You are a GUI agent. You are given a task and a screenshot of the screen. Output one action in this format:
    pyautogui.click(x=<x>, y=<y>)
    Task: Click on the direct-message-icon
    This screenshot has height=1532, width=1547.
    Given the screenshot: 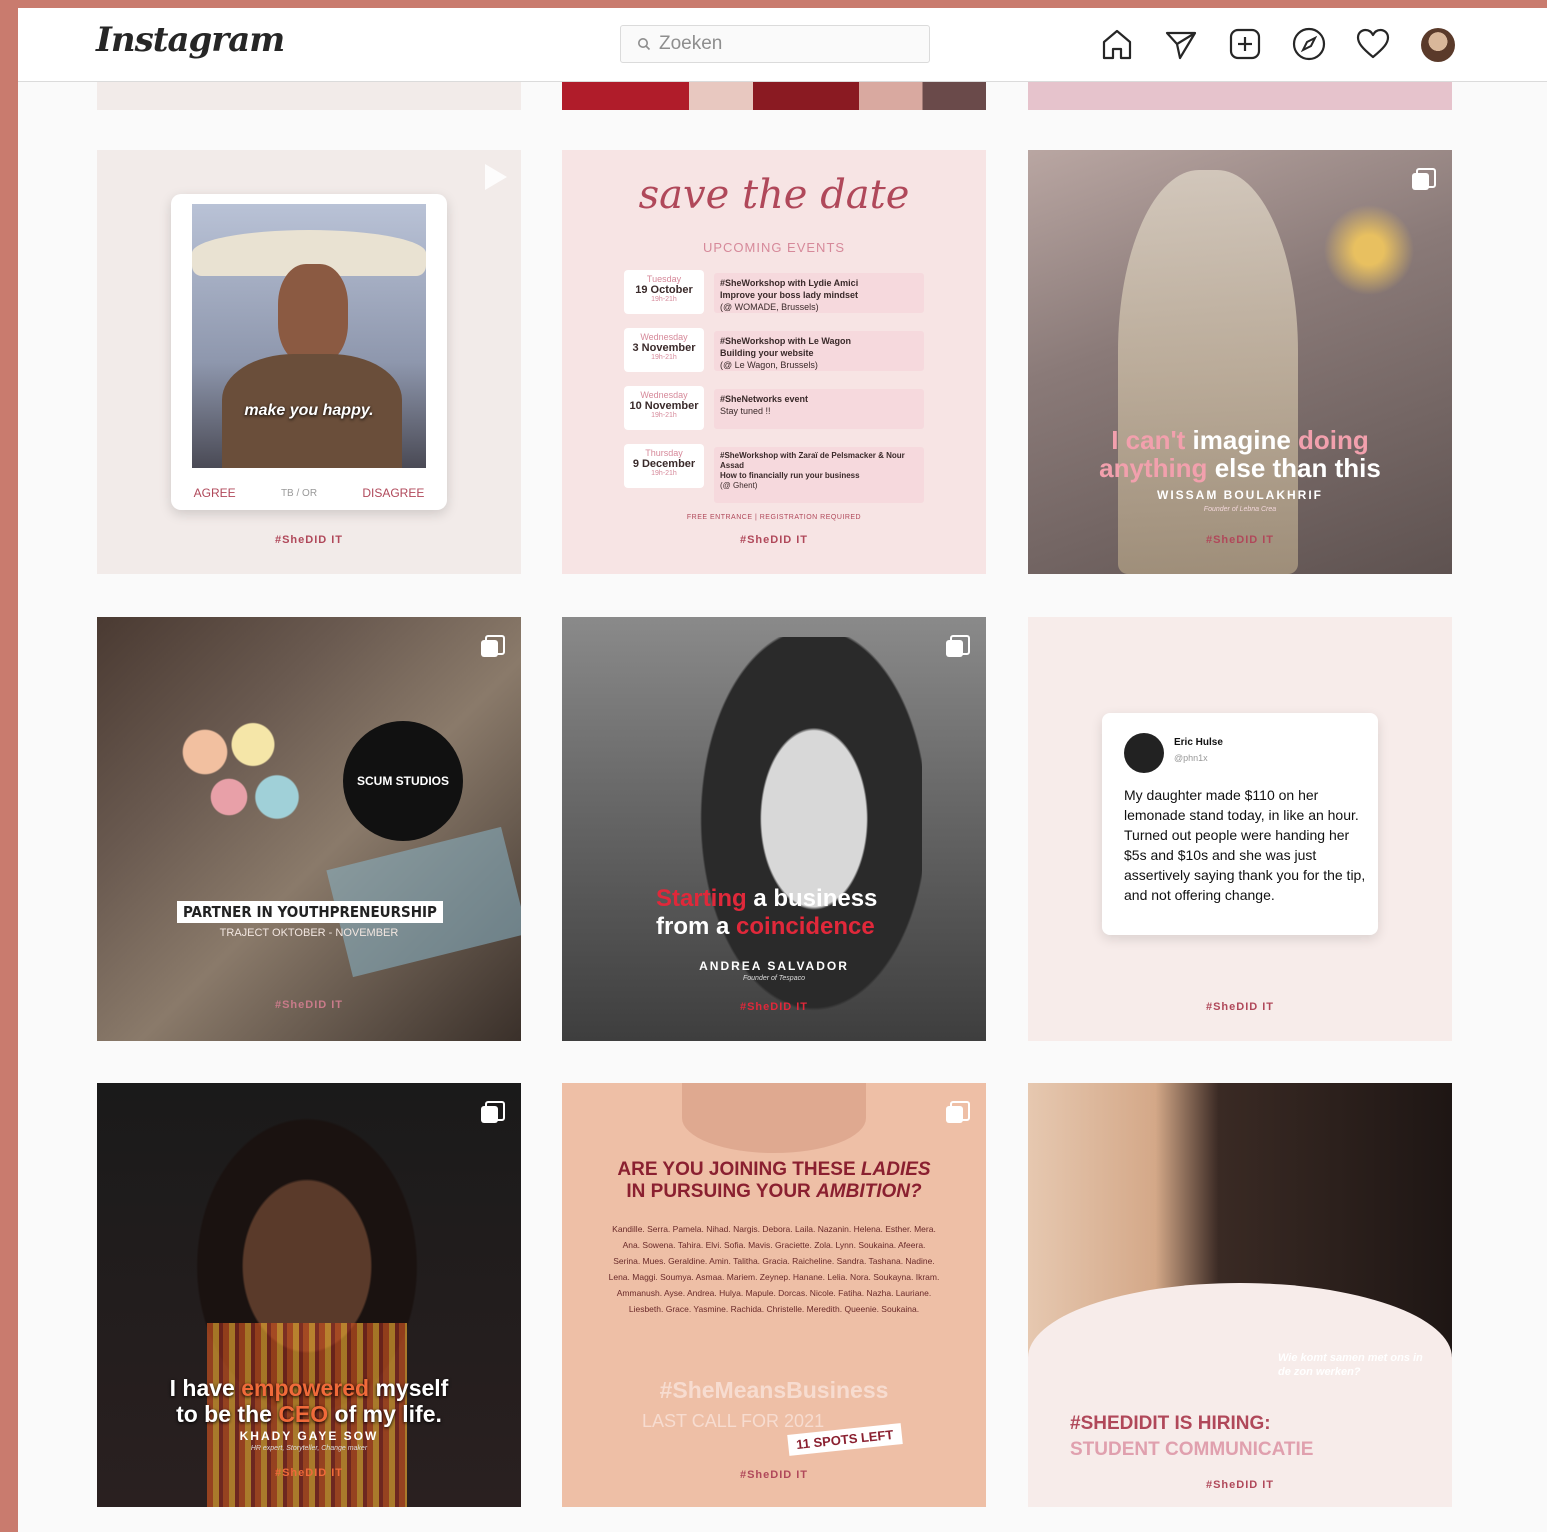 What is the action you would take?
    pyautogui.click(x=1181, y=44)
    